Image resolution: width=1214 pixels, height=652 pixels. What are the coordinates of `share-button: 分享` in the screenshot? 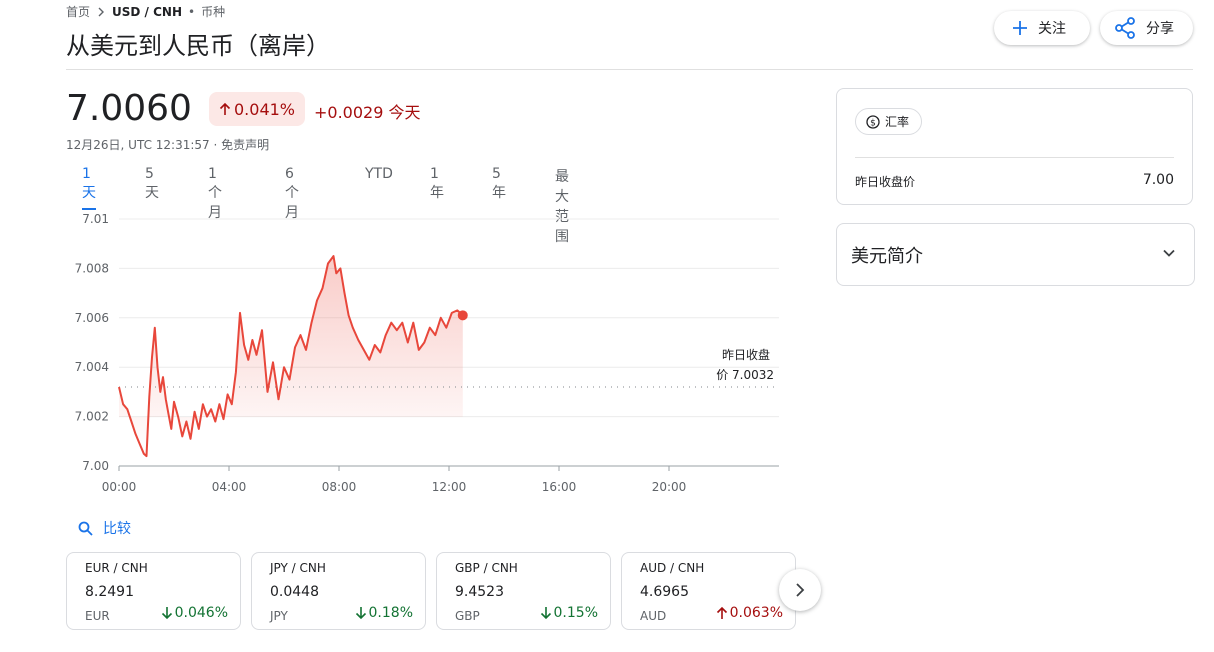 It's located at (1146, 28).